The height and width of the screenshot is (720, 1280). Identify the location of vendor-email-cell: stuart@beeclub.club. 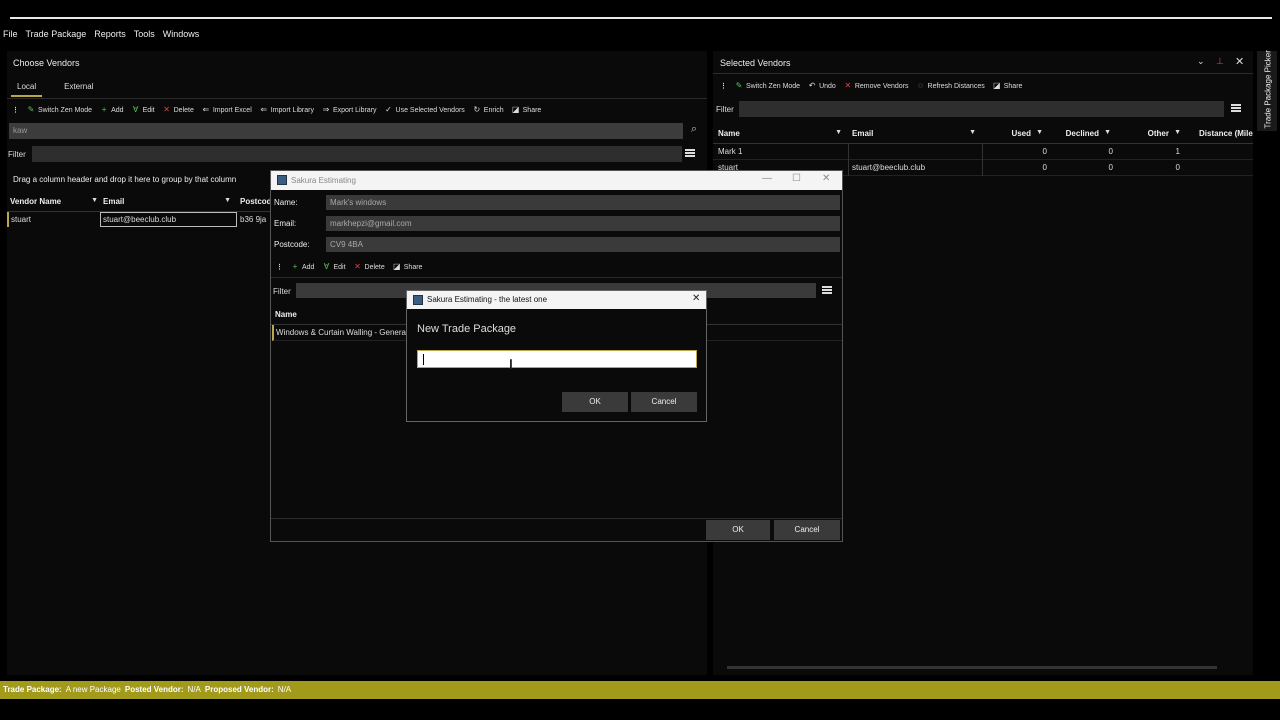
(168, 219).